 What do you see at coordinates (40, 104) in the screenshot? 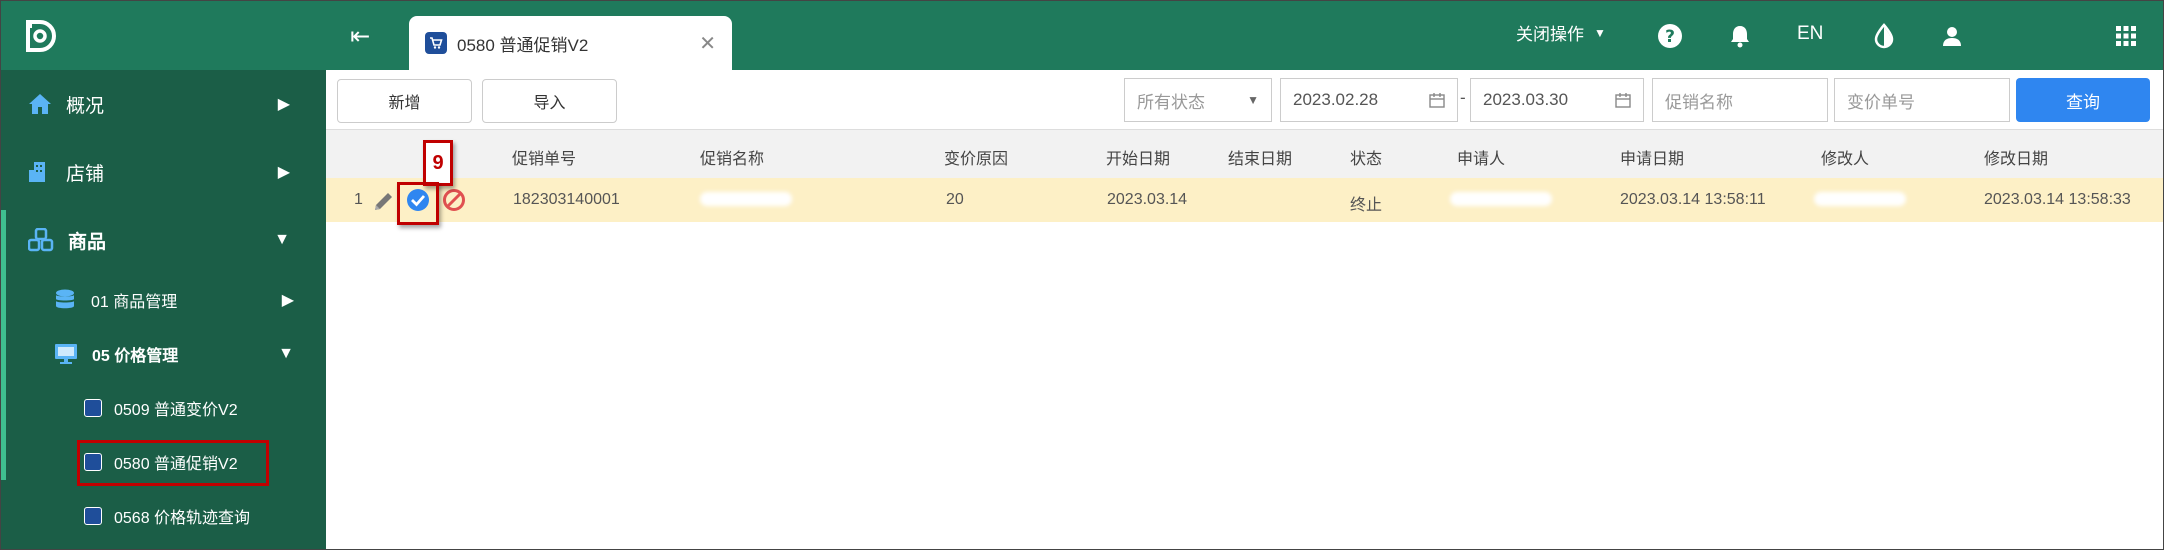
I see `home-icon` at bounding box center [40, 104].